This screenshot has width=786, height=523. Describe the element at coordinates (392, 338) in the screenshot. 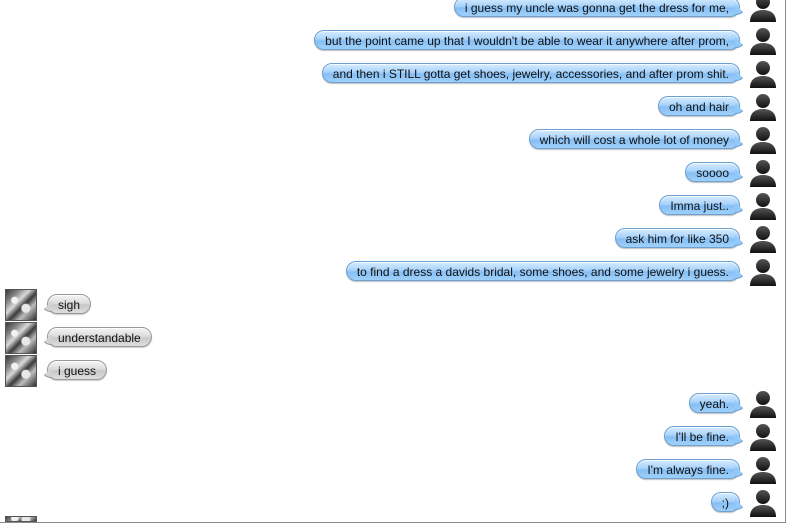

I see `message-row-incoming: understandable` at that location.